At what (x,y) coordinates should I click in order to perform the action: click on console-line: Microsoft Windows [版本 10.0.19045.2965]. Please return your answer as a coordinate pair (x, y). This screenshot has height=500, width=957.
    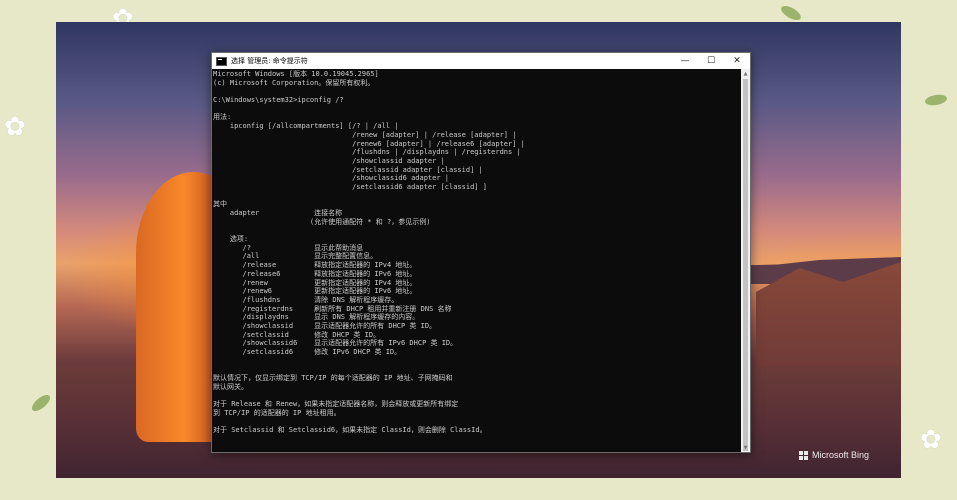
    Looking at the image, I should click on (296, 74).